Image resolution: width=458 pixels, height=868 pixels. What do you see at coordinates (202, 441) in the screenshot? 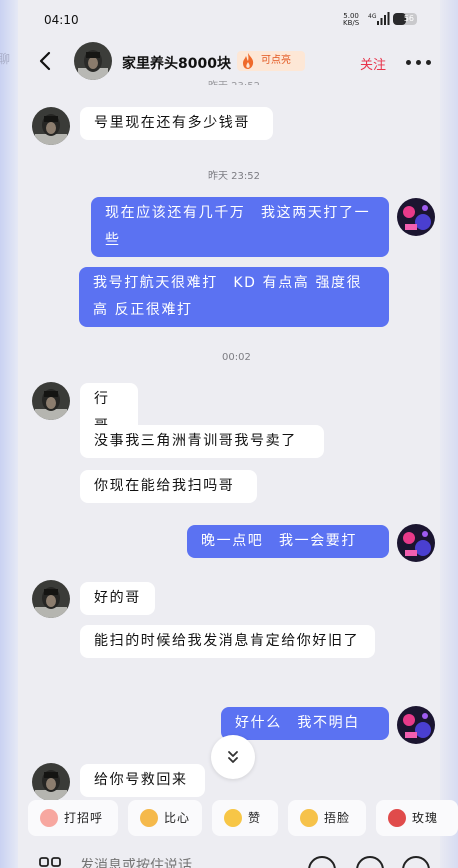
I see `message-bubble-incoming: 没事我三角洲青训哥我号卖了` at bounding box center [202, 441].